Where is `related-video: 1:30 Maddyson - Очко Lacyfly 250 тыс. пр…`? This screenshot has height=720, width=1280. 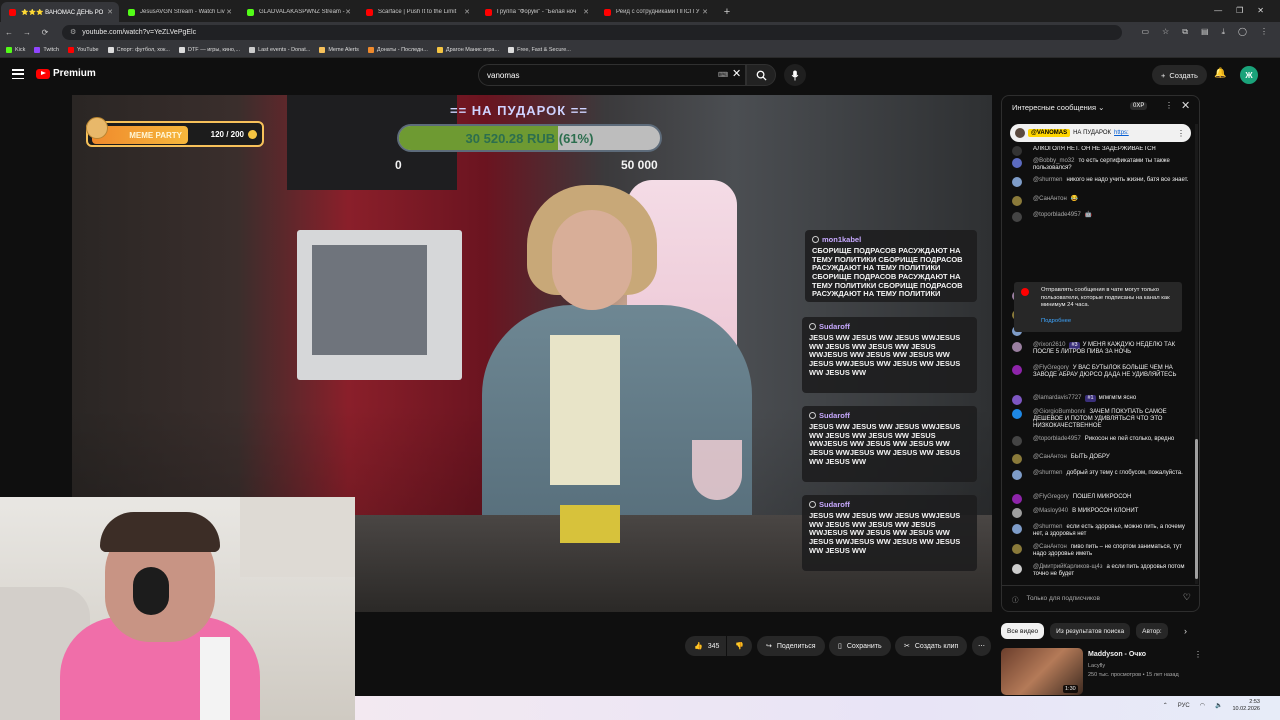
related-video: 1:30 Maddyson - Очко Lacyfly 250 тыс. пр… is located at coordinates (1101, 672).